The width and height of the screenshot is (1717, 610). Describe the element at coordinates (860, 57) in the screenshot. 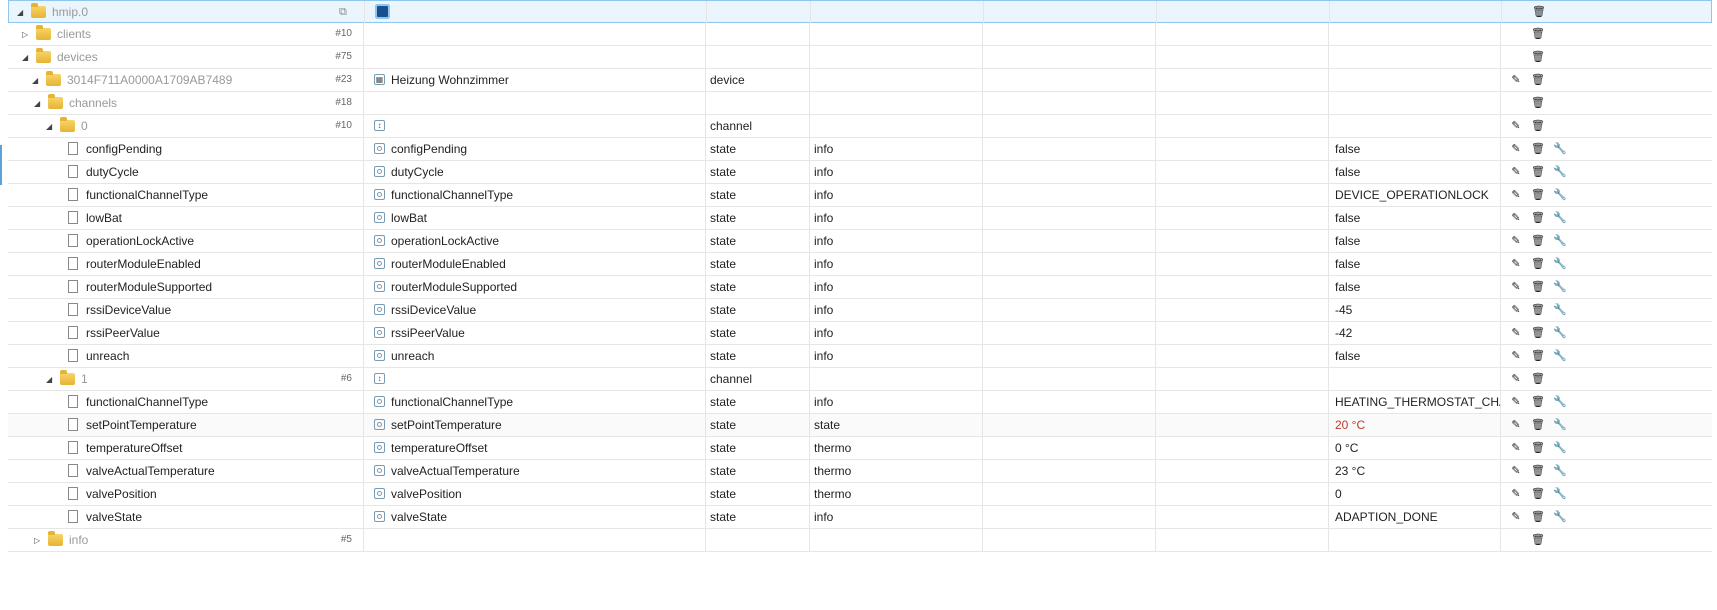

I see `tree-row: ◢ devices #75 🗑` at that location.